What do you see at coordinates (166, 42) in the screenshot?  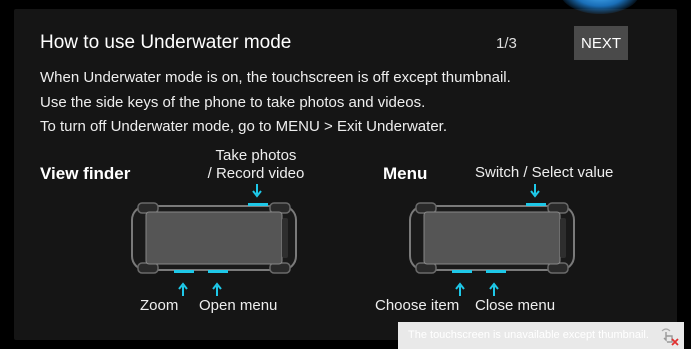 I see `page-title: How to use Underwater mode` at bounding box center [166, 42].